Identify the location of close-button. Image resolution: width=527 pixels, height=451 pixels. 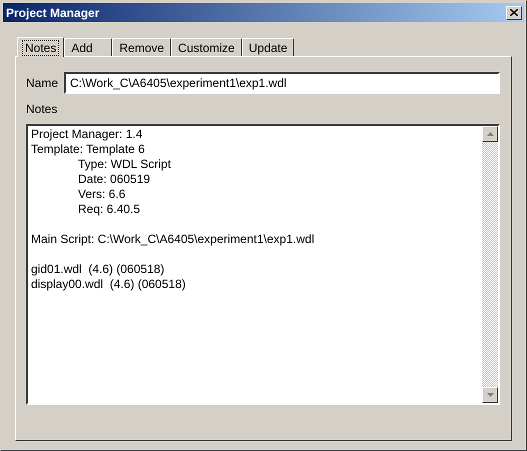
(514, 13).